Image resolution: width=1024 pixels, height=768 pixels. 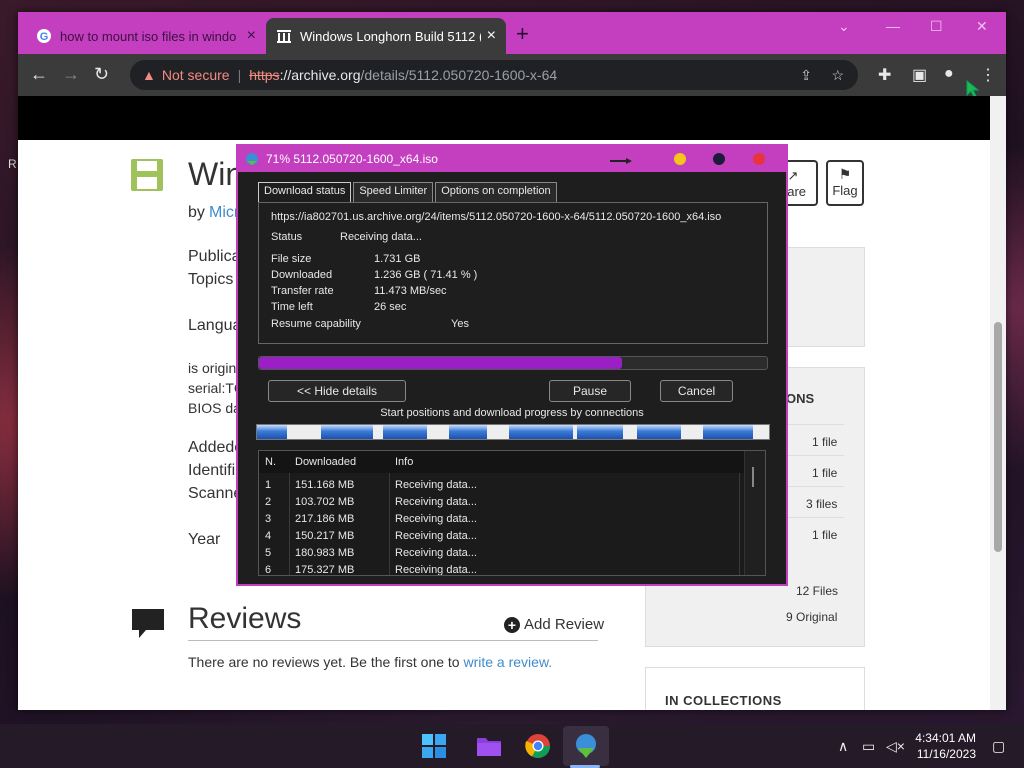 I want to click on forward-arrow-icon: →, so click(x=71, y=74).